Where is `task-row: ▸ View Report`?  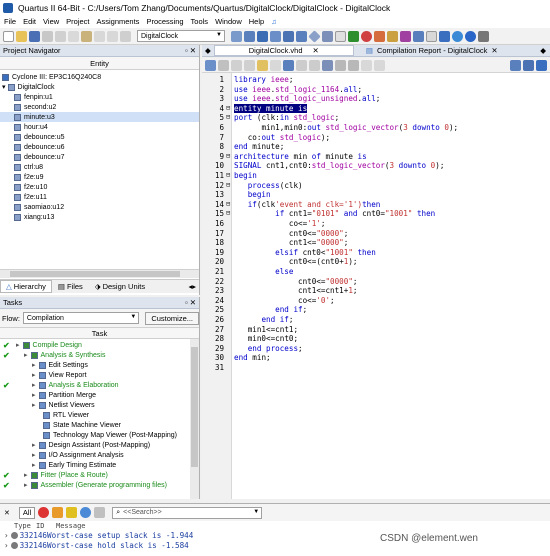 task-row: ▸ View Report is located at coordinates (99, 375).